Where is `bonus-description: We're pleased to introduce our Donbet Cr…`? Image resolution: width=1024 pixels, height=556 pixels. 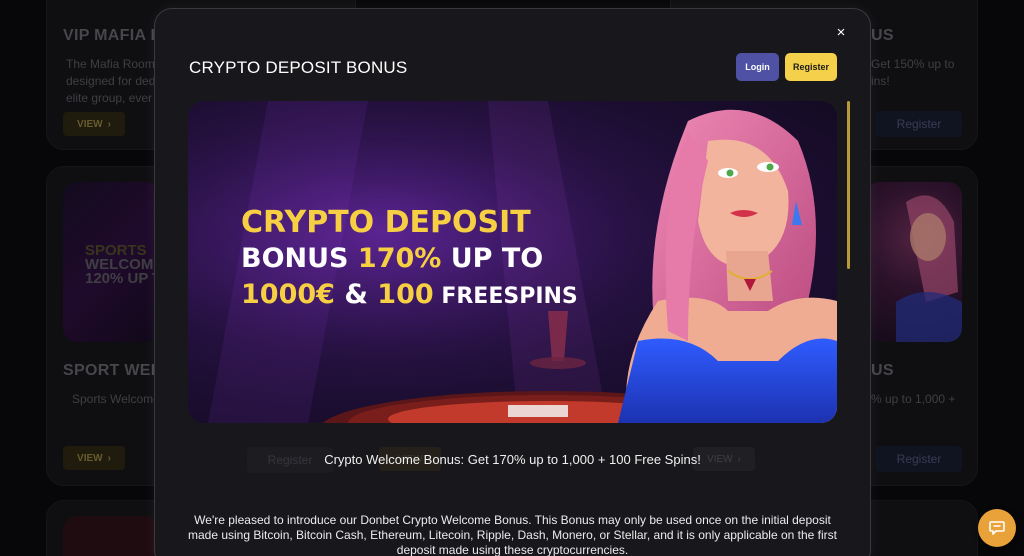
bonus-description: We're pleased to introduce our Donbet Cr… is located at coordinates (512, 534).